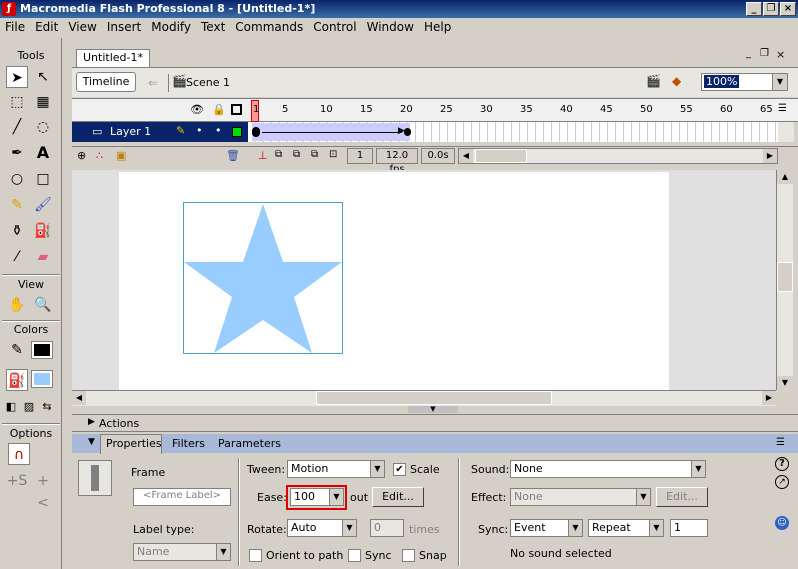  I want to click on tab-parameters: Parameters, so click(249, 443).